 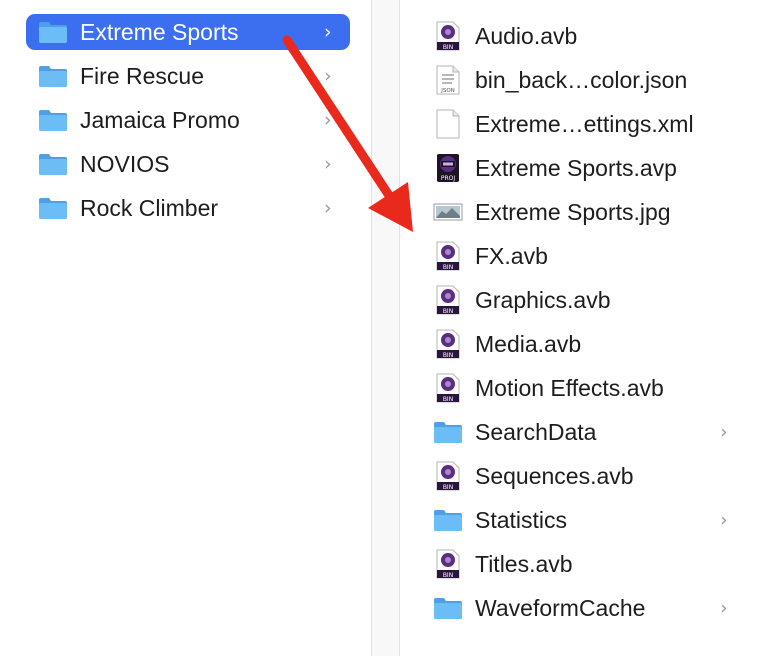 I want to click on file-row-extreme-sports-jpg: Extreme Sports.jpg, so click(x=584, y=212).